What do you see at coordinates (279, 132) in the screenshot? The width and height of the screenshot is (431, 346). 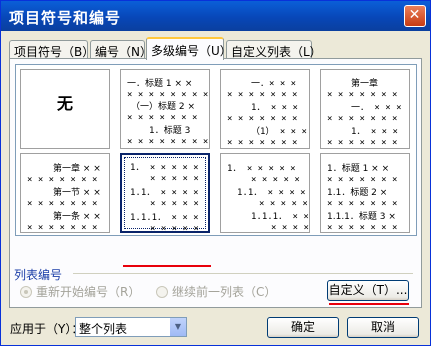 I see `cell-line: （1） × × ×` at bounding box center [279, 132].